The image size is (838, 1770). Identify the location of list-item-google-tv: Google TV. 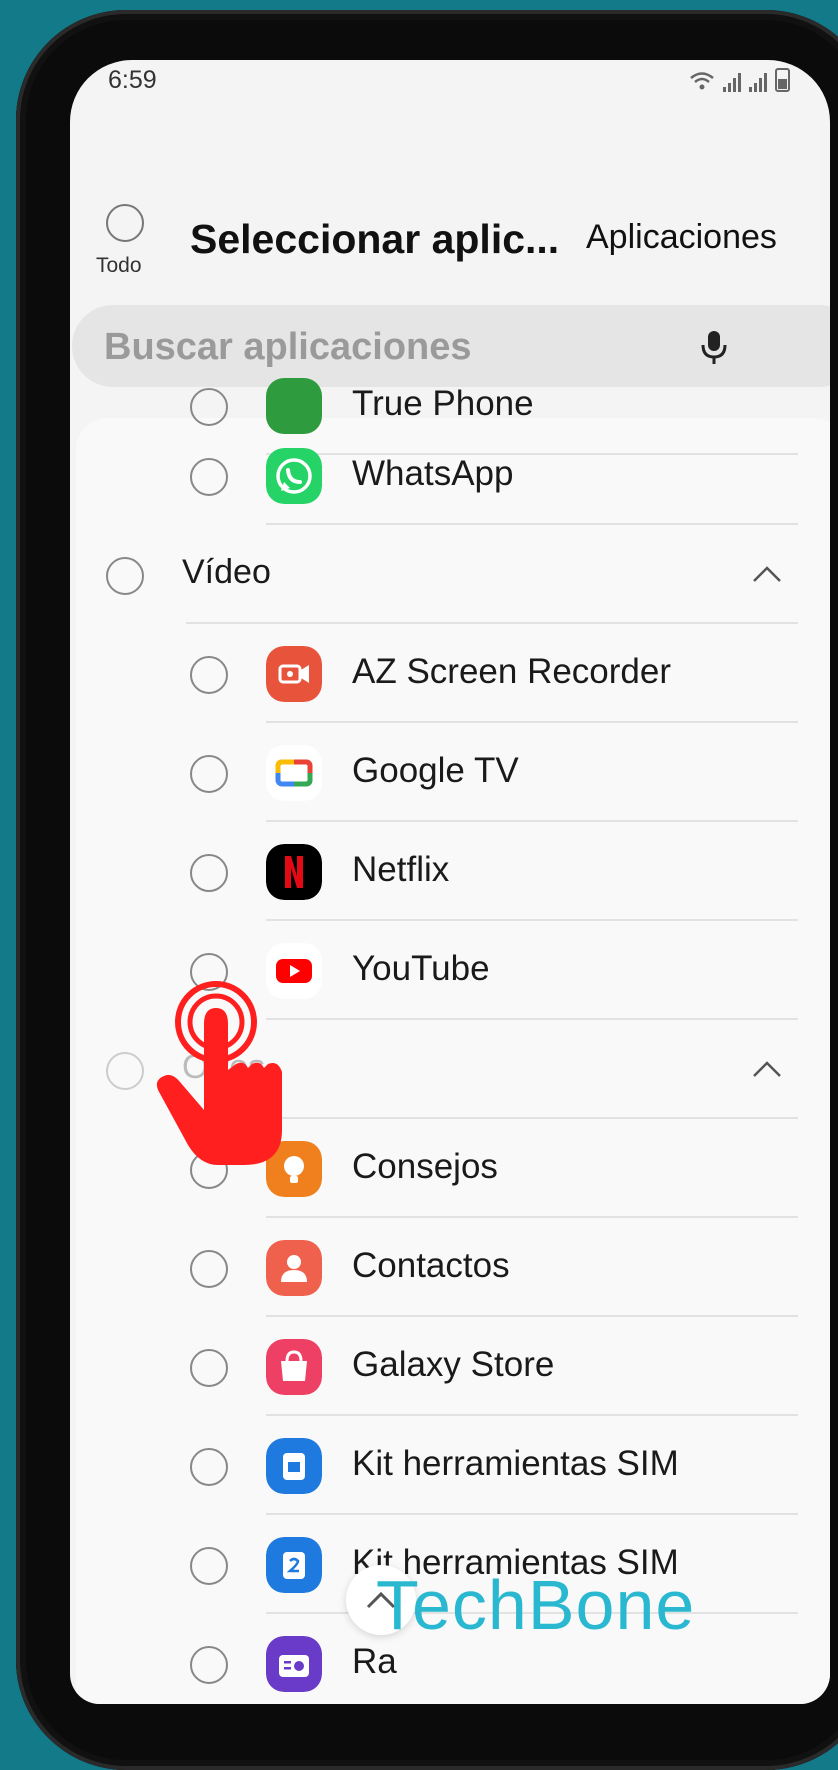
(453, 772).